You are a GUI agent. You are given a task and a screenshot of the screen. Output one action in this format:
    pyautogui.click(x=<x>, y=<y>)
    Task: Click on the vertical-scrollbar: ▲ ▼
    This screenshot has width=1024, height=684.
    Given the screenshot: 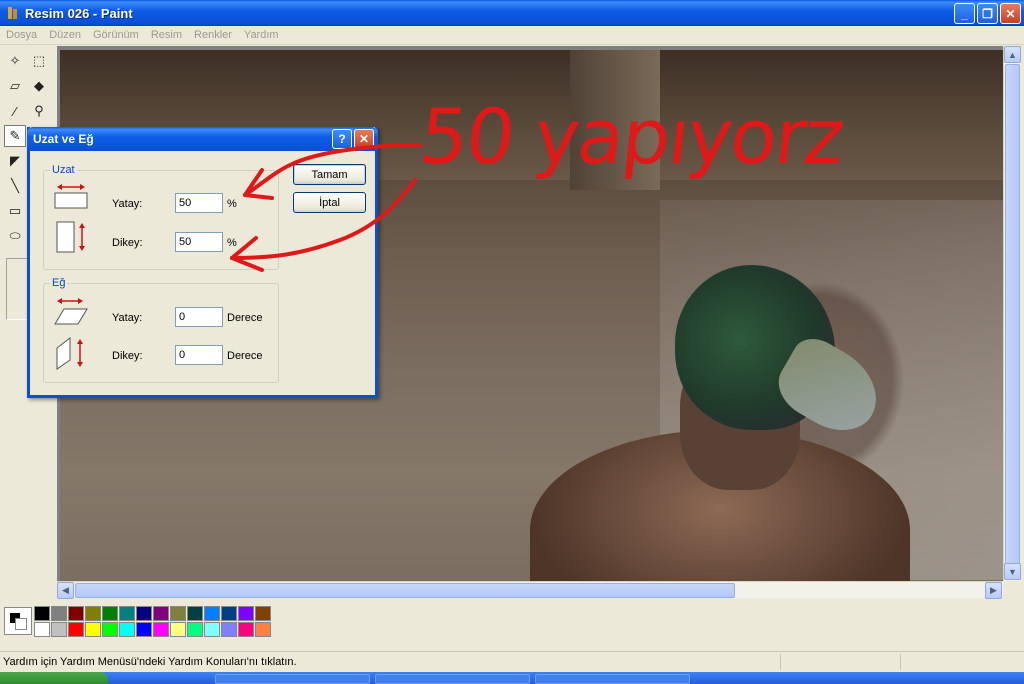 What is the action you would take?
    pyautogui.click(x=1012, y=313)
    